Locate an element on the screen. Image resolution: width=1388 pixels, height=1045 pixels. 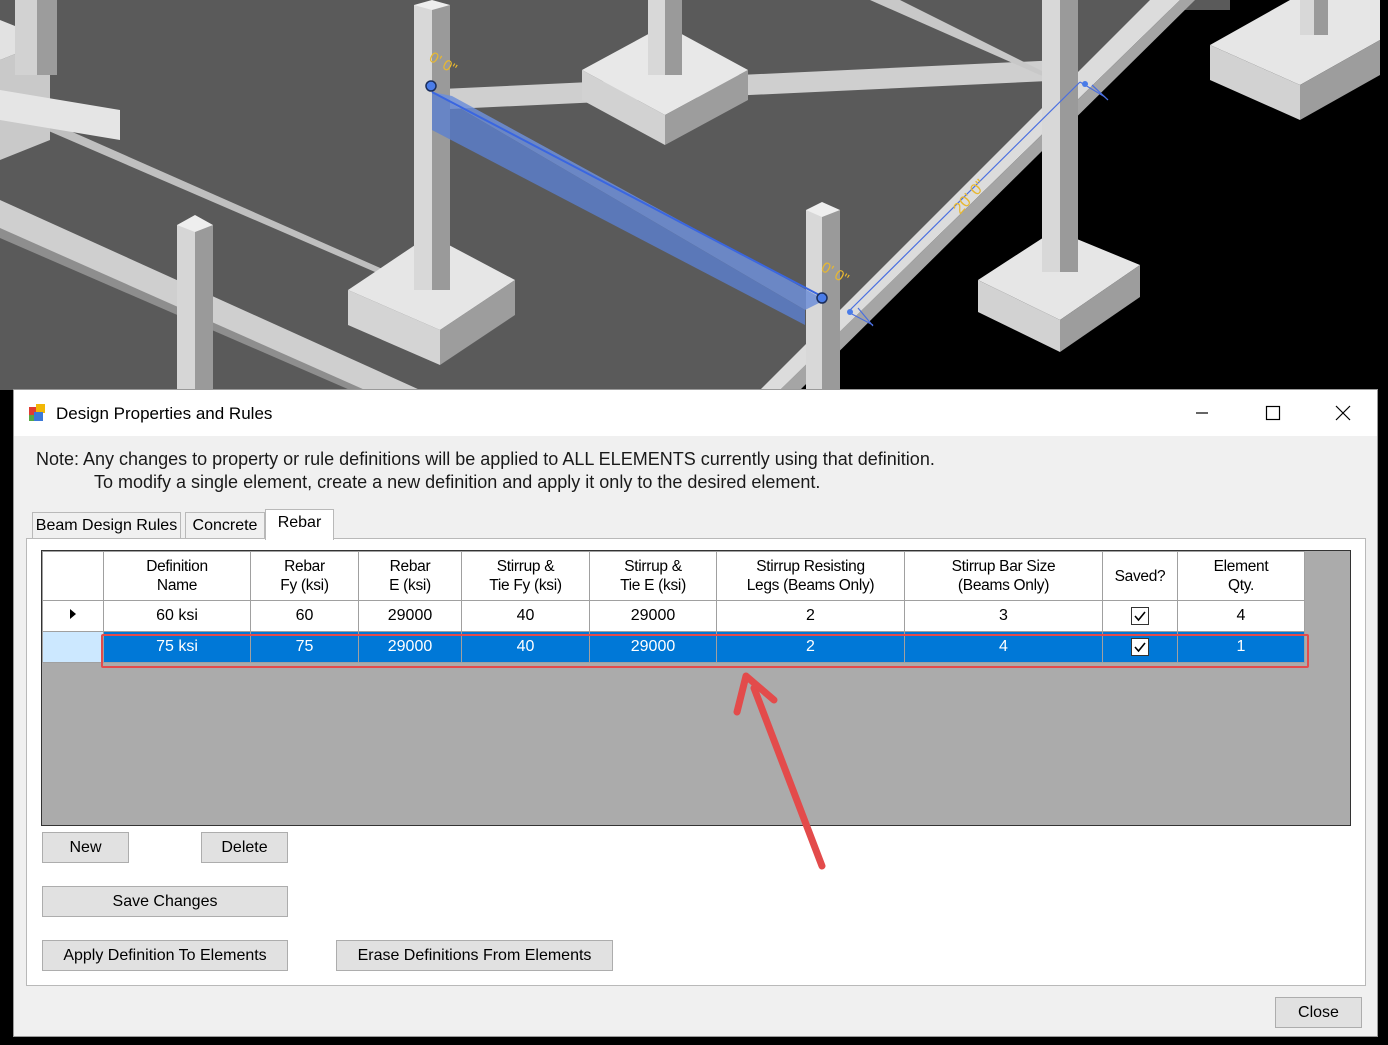
maximize-button is located at coordinates (1273, 413).